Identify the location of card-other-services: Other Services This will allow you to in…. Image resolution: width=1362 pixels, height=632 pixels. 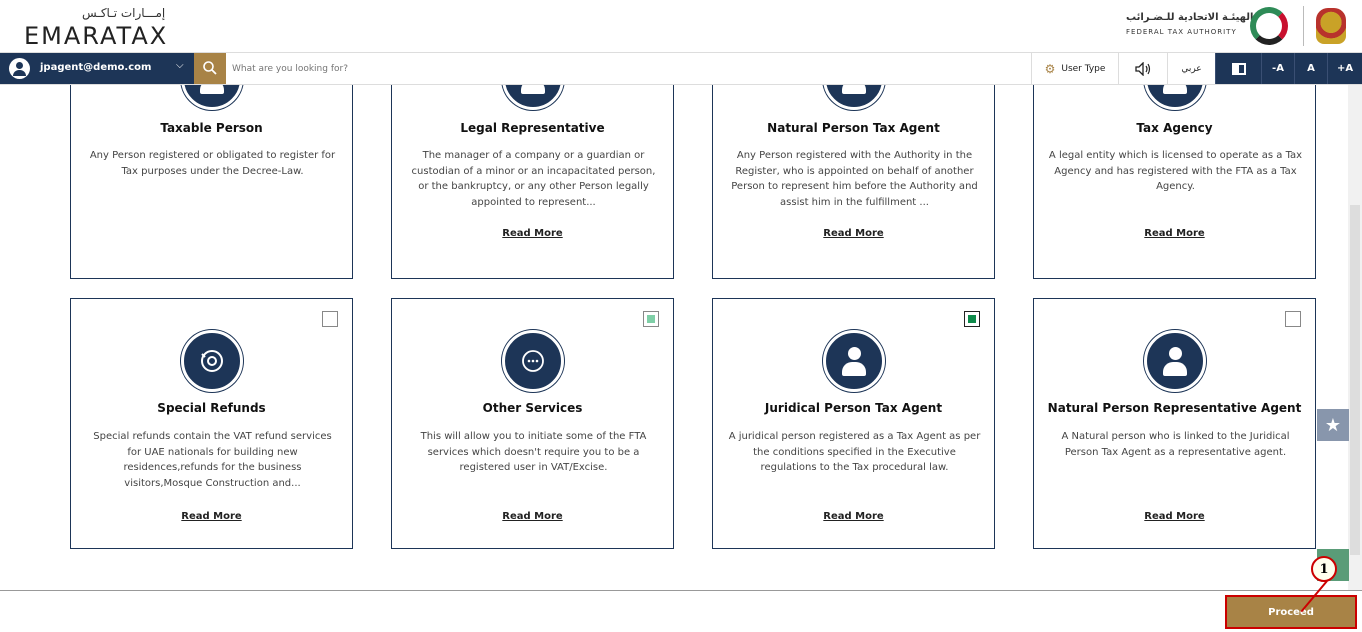
(532, 423).